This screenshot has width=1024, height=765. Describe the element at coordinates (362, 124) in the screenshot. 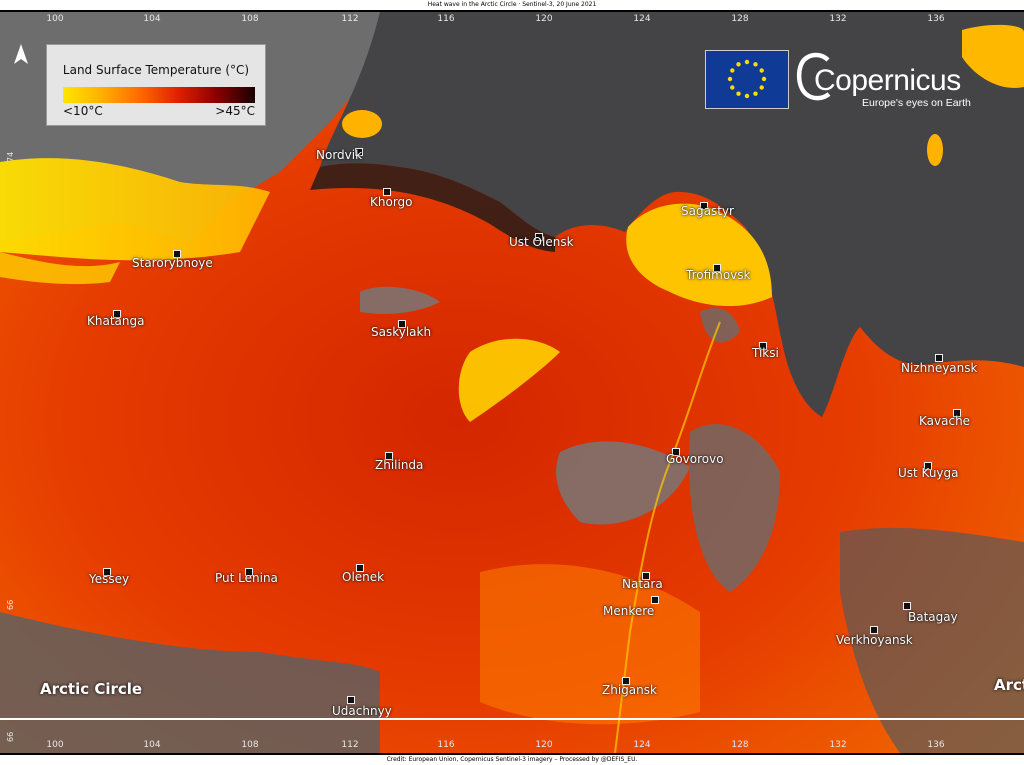

I see `island-nordvik` at that location.